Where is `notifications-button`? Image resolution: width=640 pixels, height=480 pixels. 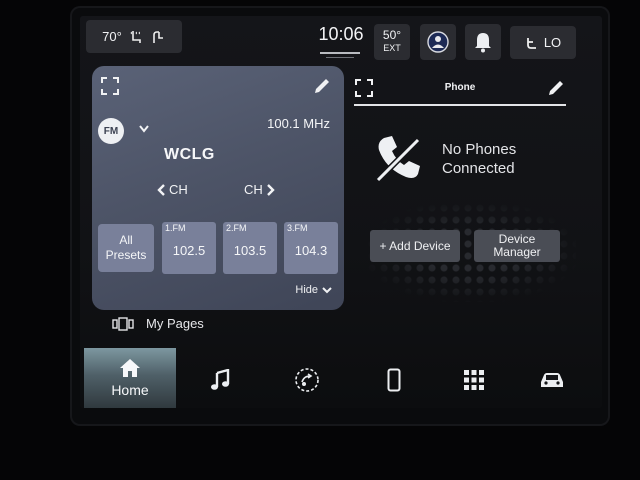
notifications-button is located at coordinates (483, 42).